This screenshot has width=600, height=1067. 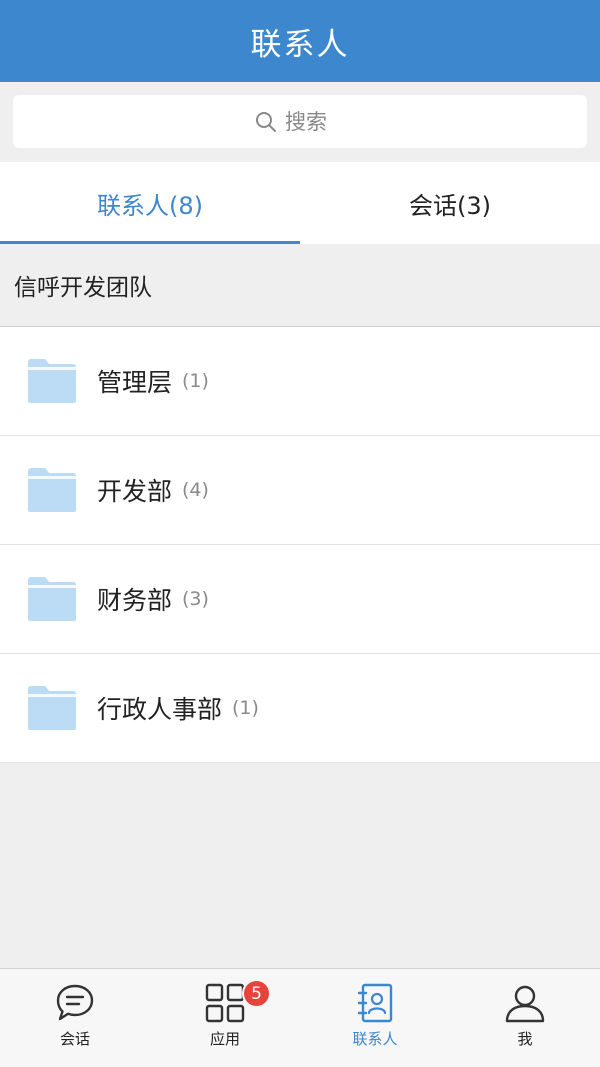 What do you see at coordinates (195, 599) in the screenshot?
I see `department-count: (3)` at bounding box center [195, 599].